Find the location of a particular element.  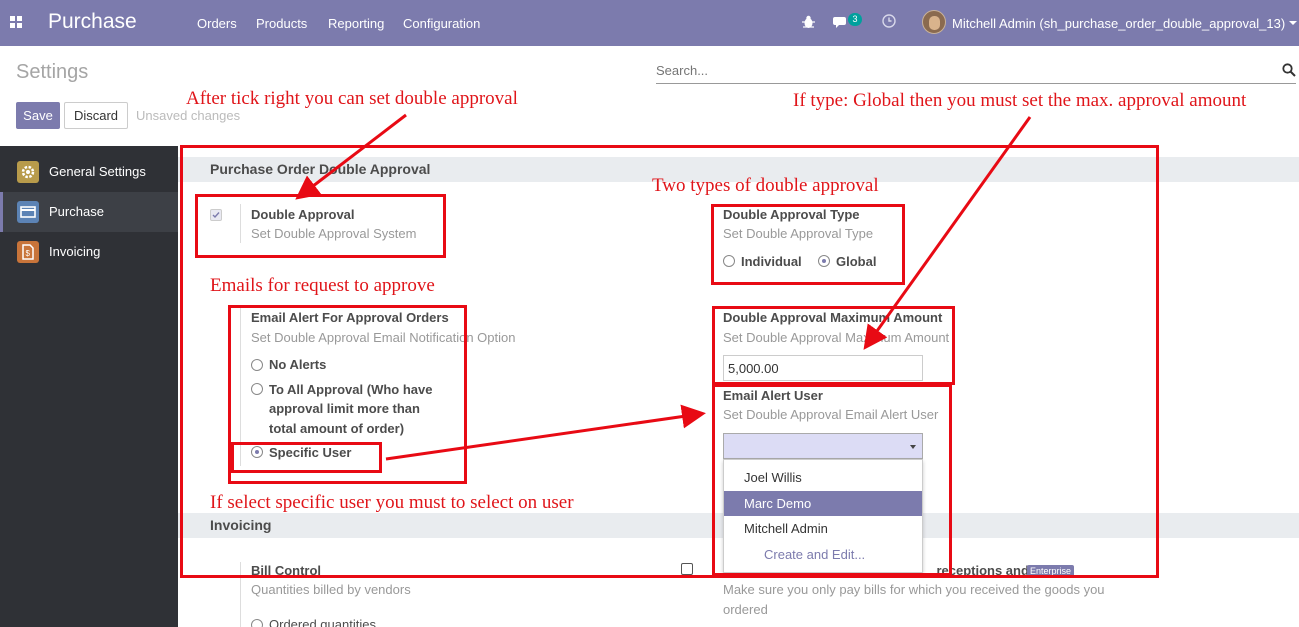

apps-menu-icon is located at coordinates (16, 22).